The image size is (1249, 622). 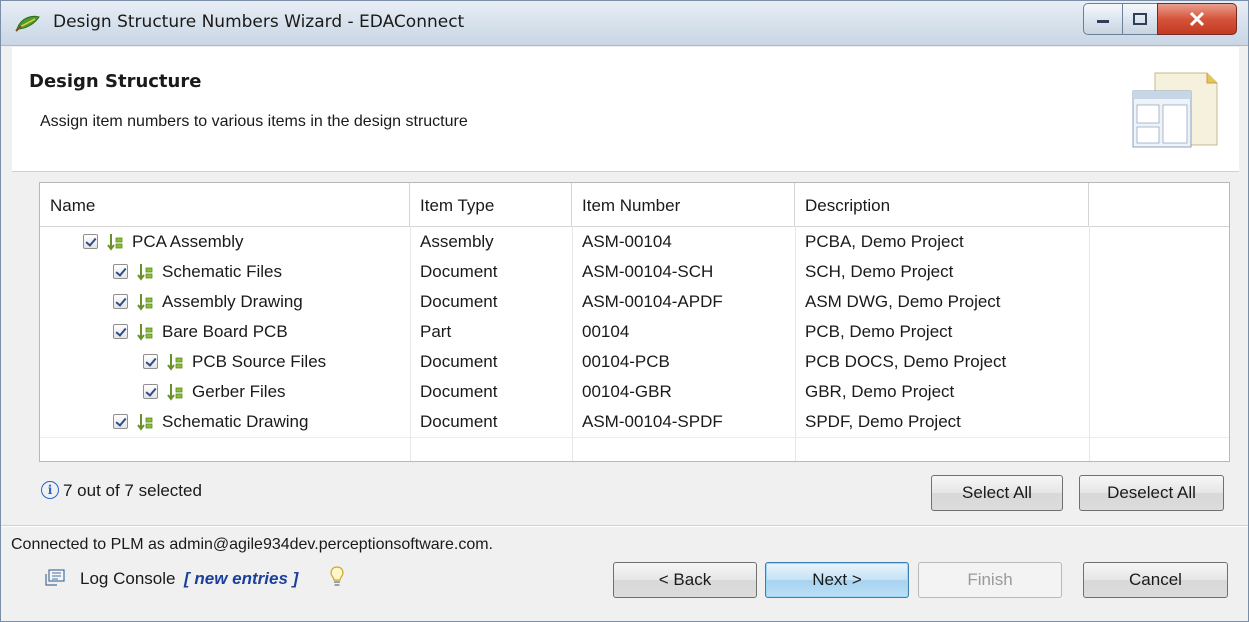 What do you see at coordinates (627, 242) in the screenshot?
I see `row-item-number: ASM-00104` at bounding box center [627, 242].